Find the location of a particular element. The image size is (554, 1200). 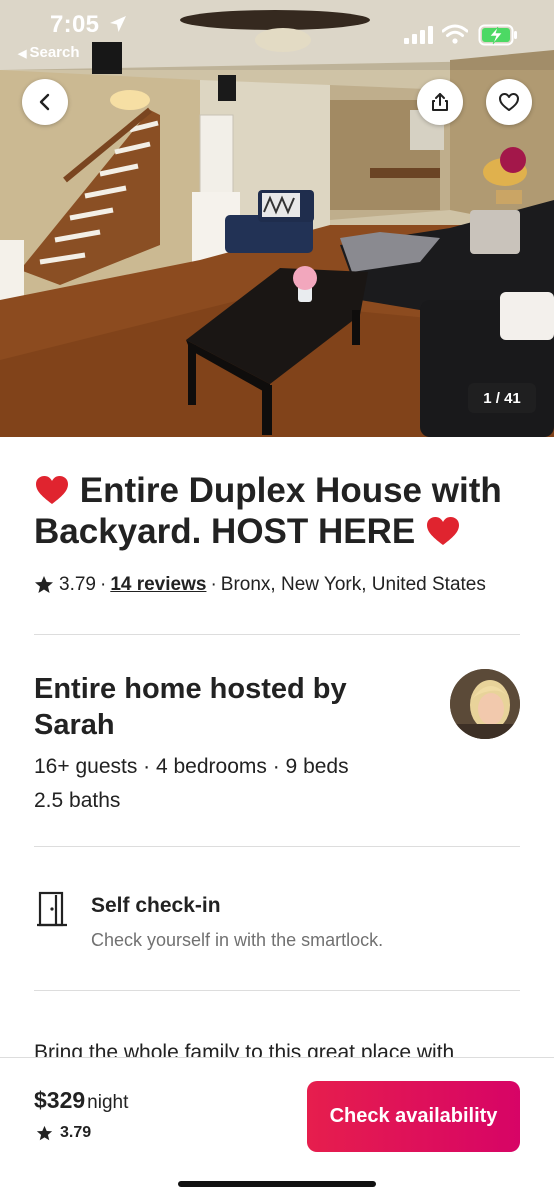

booking-footer: $329 night 3.79 Check availability is located at coordinates (277, 1128).